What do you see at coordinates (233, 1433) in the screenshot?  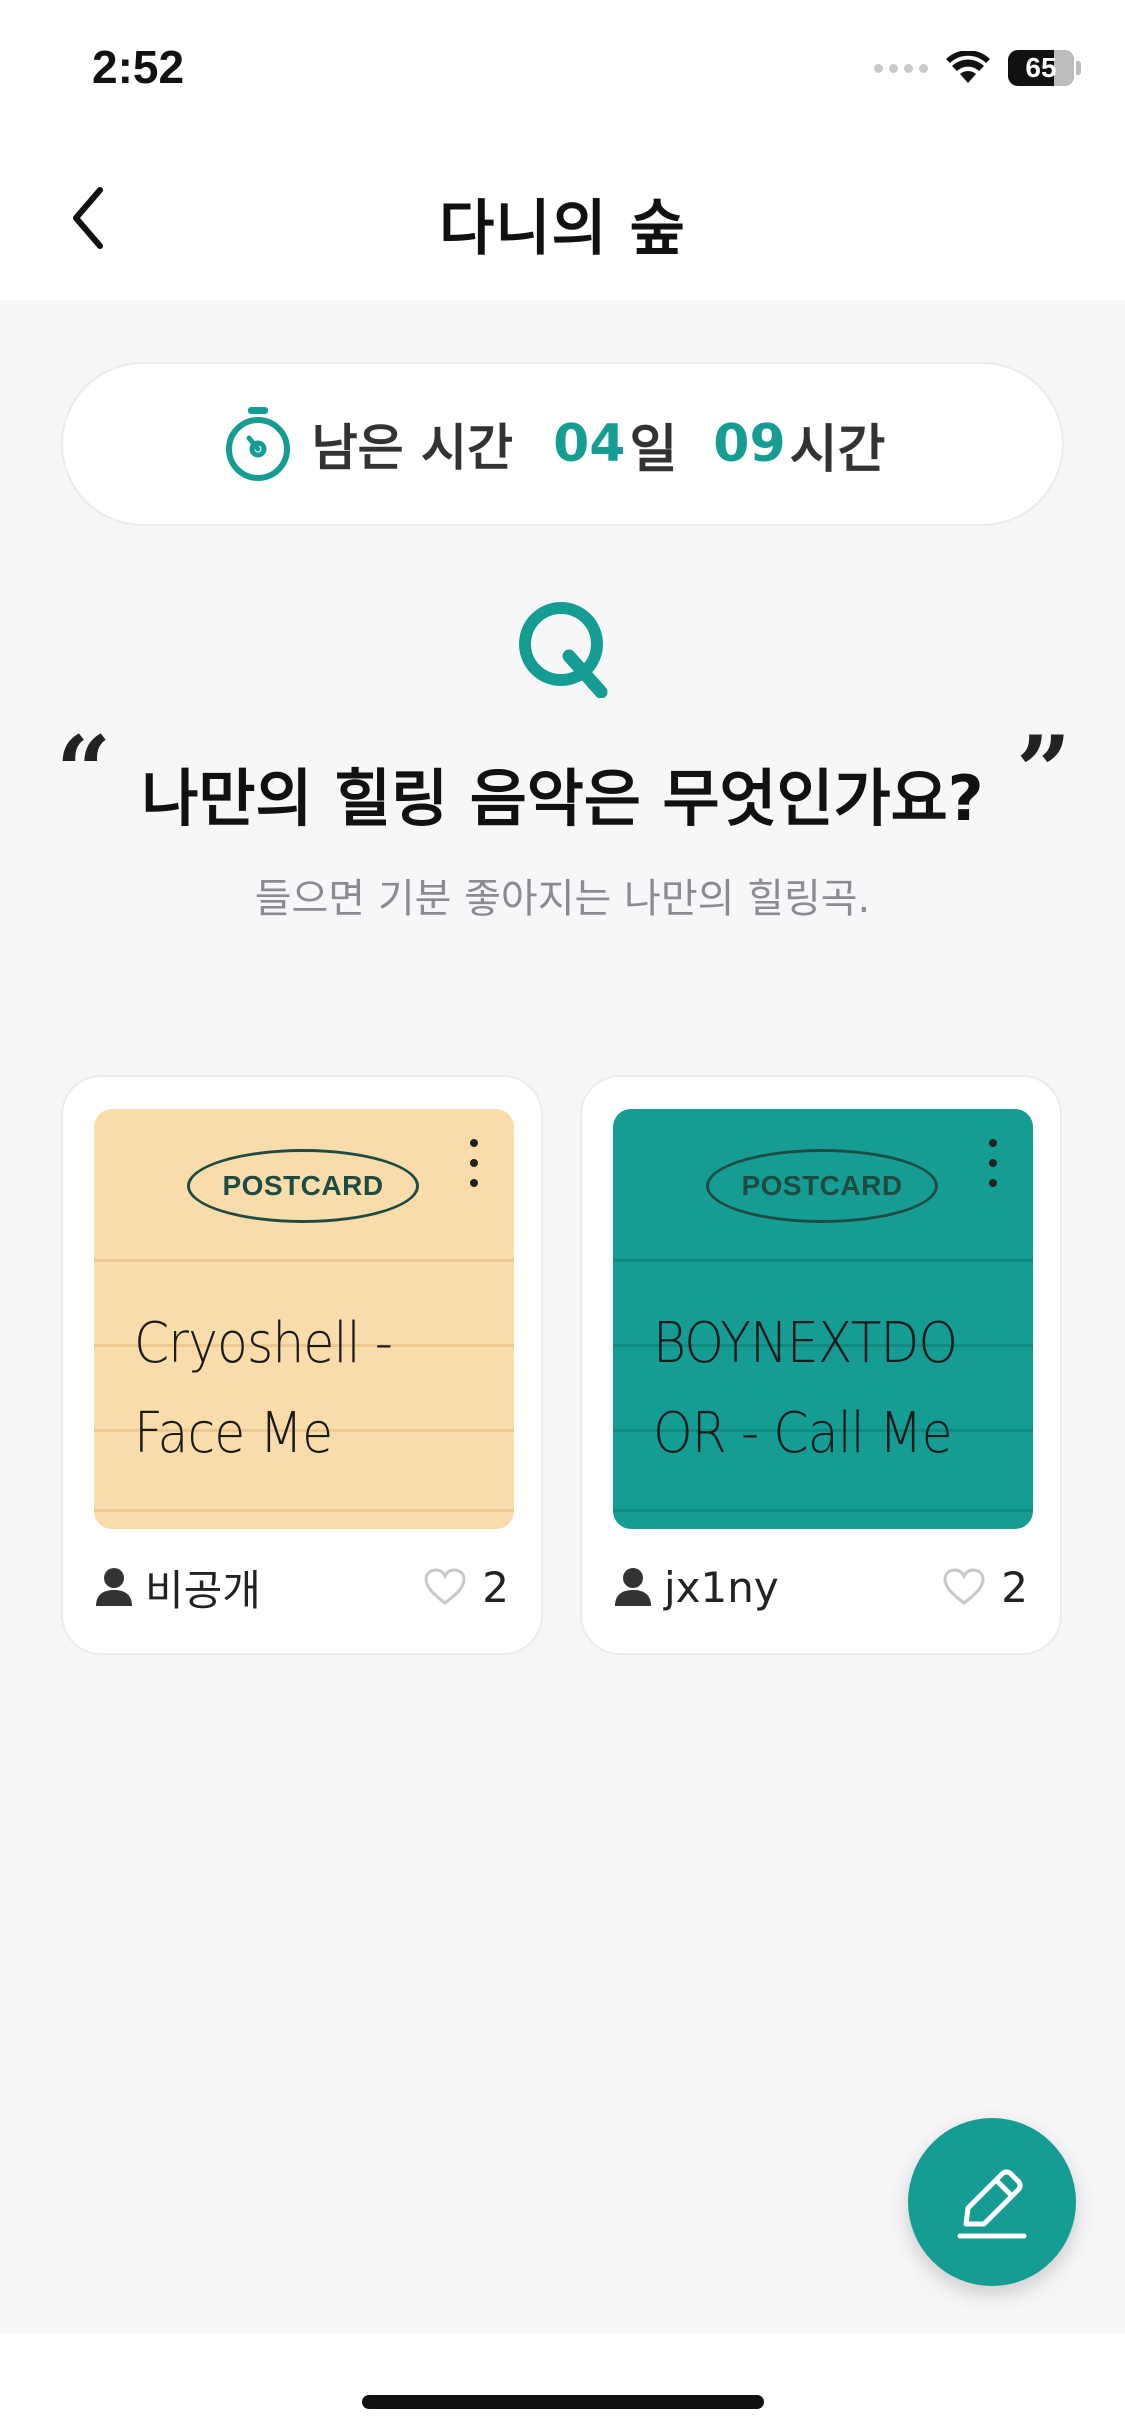 I see `postcard-message-line: Face Me` at bounding box center [233, 1433].